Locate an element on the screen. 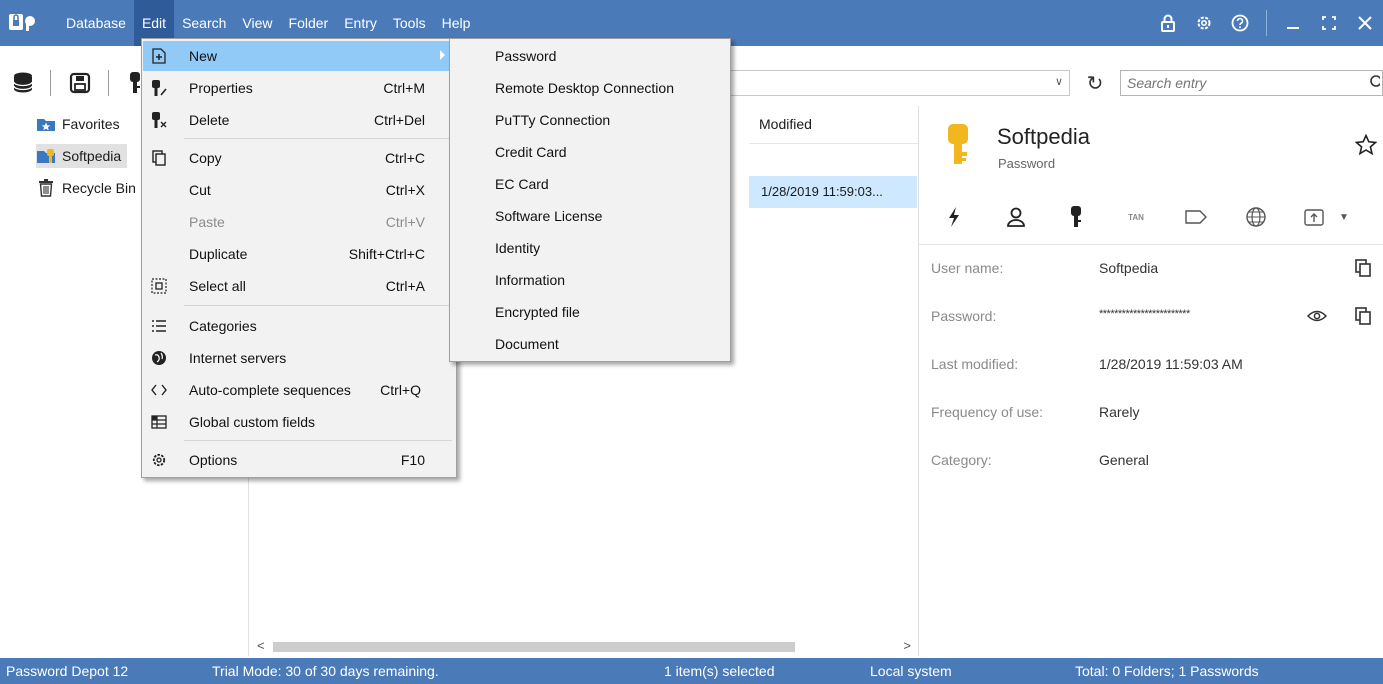 The height and width of the screenshot is (684, 1383). window-controls-divider is located at coordinates (1266, 23).